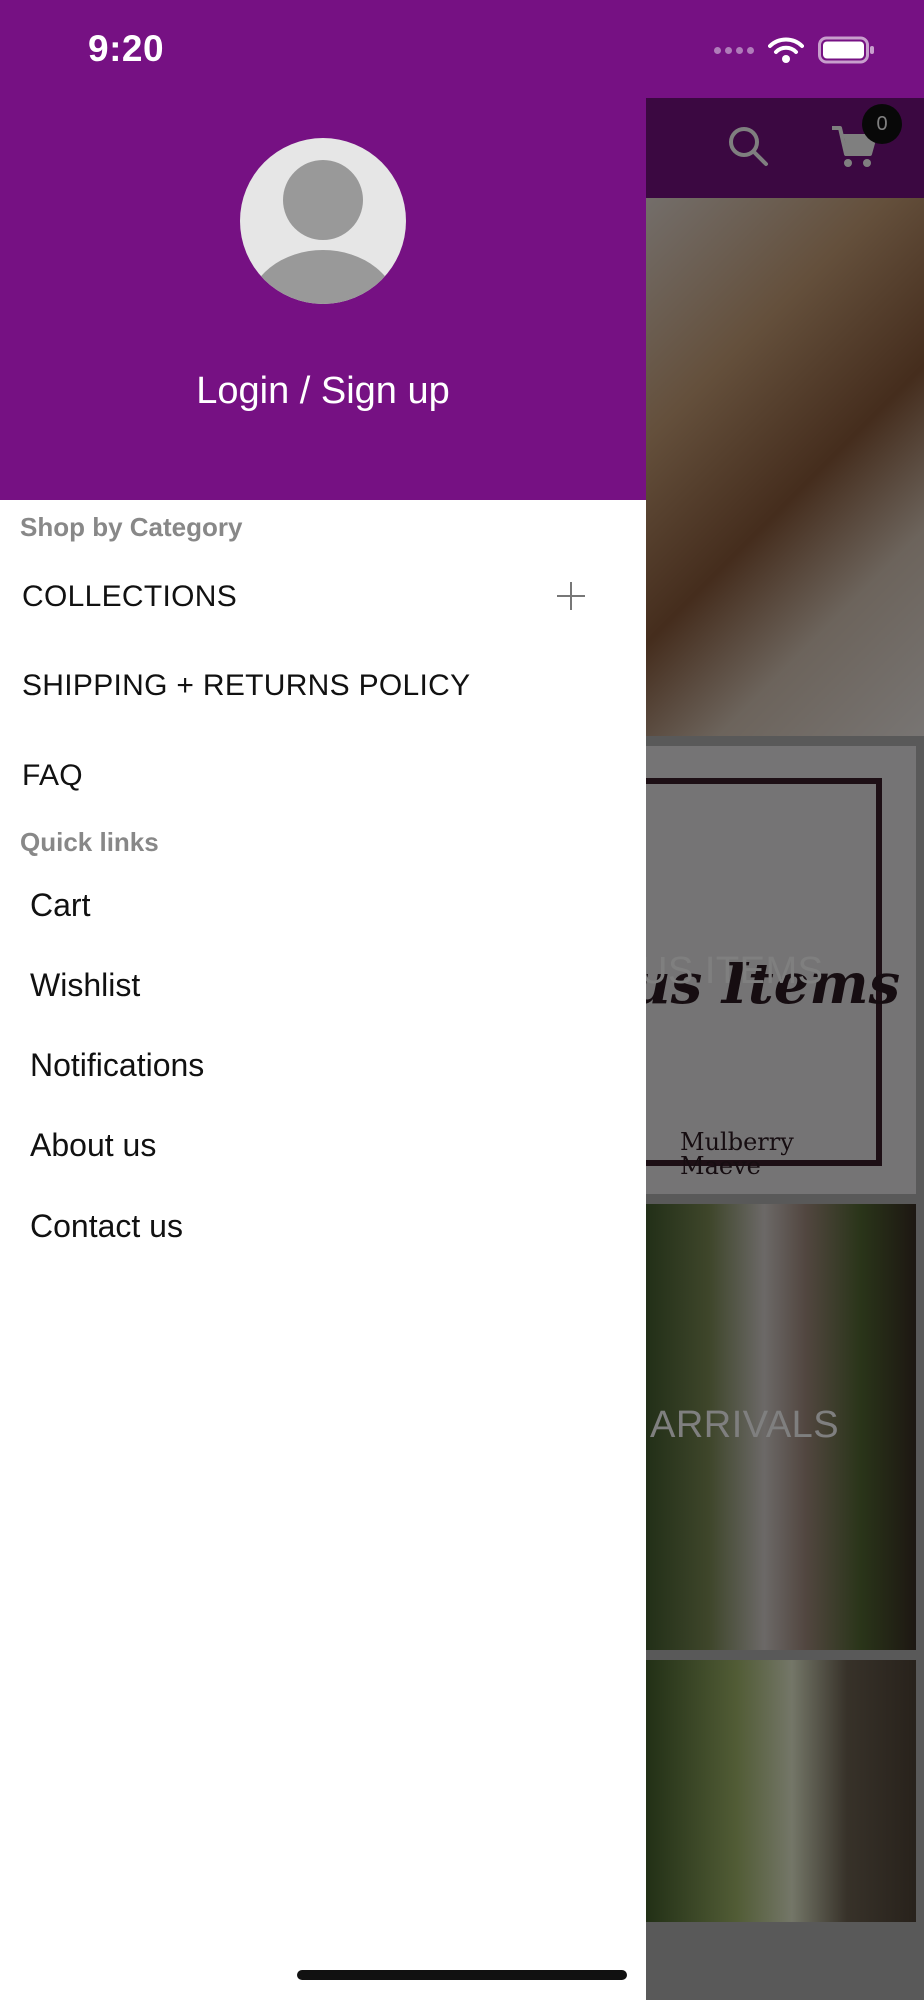 This screenshot has height=2000, width=924. Describe the element at coordinates (129, 597) in the screenshot. I see `category-item-collections: COLLECTIONS` at that location.